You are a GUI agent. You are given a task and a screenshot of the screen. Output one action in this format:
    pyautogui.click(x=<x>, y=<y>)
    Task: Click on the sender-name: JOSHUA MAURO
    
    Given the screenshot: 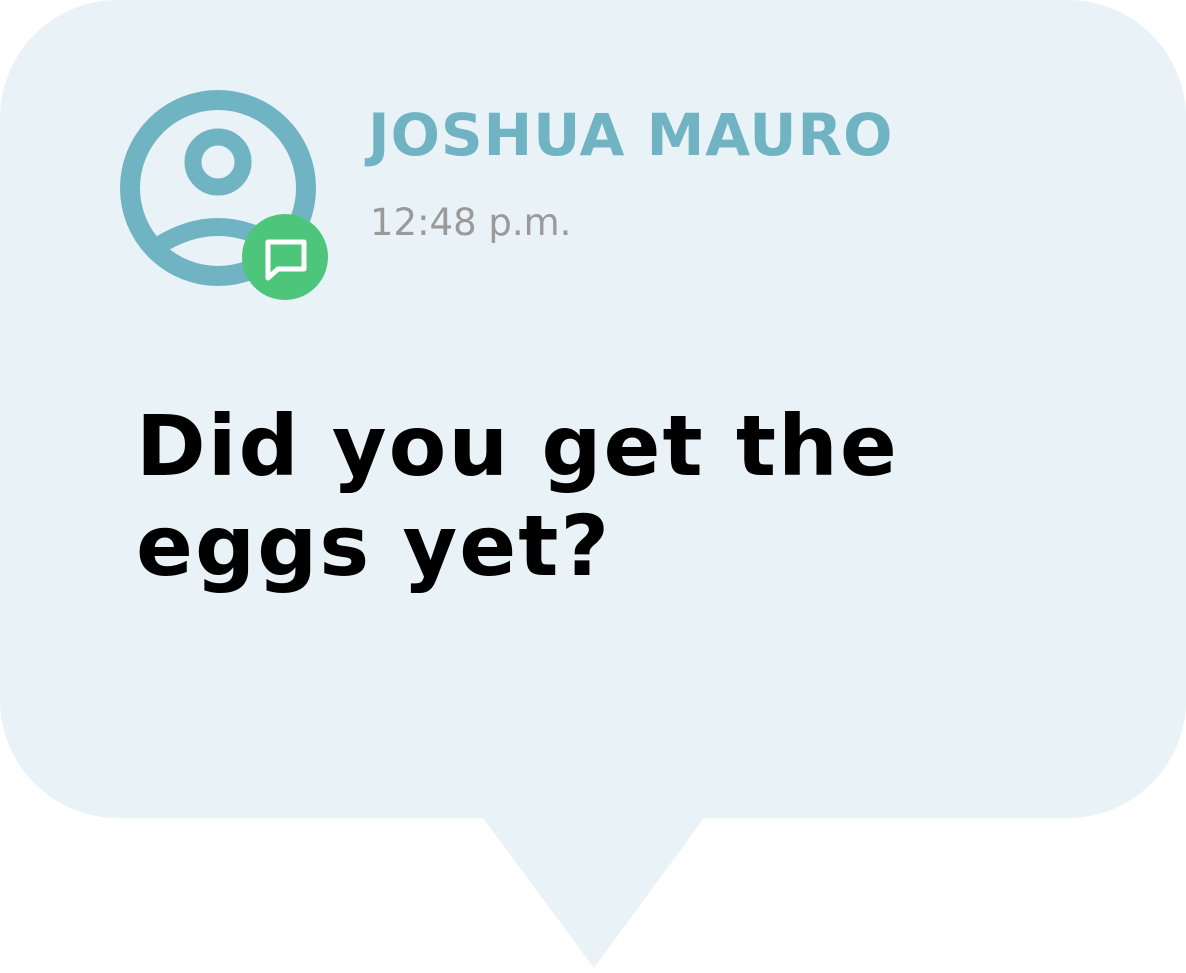 What is the action you would take?
    pyautogui.click(x=631, y=135)
    